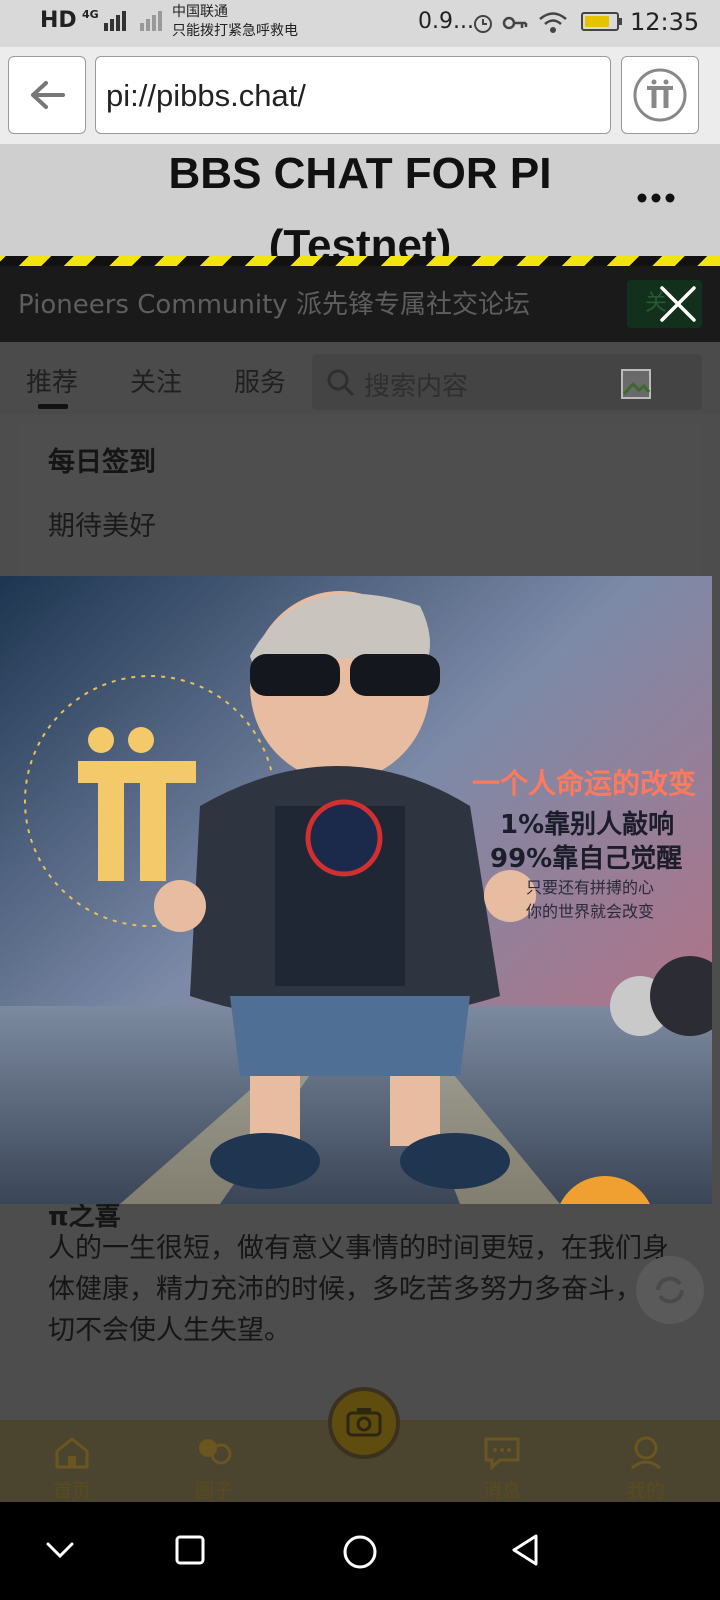 This screenshot has width=720, height=1600. I want to click on camera-post-button, so click(364, 1423).